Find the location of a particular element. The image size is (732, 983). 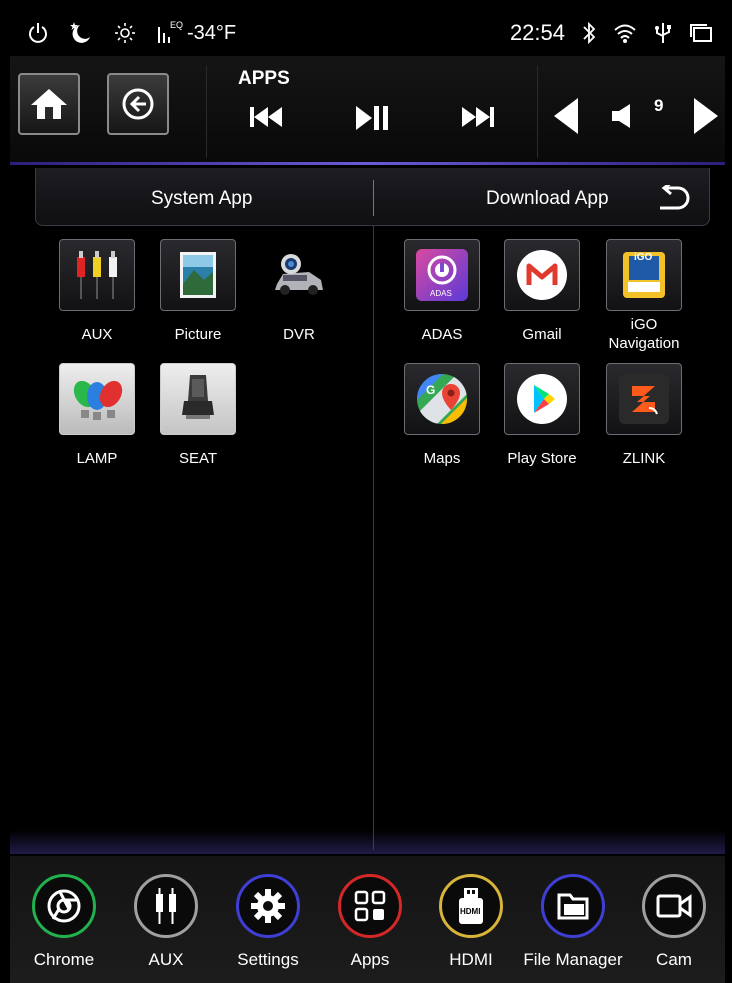

dock-label: Apps is located at coordinates (370, 959).